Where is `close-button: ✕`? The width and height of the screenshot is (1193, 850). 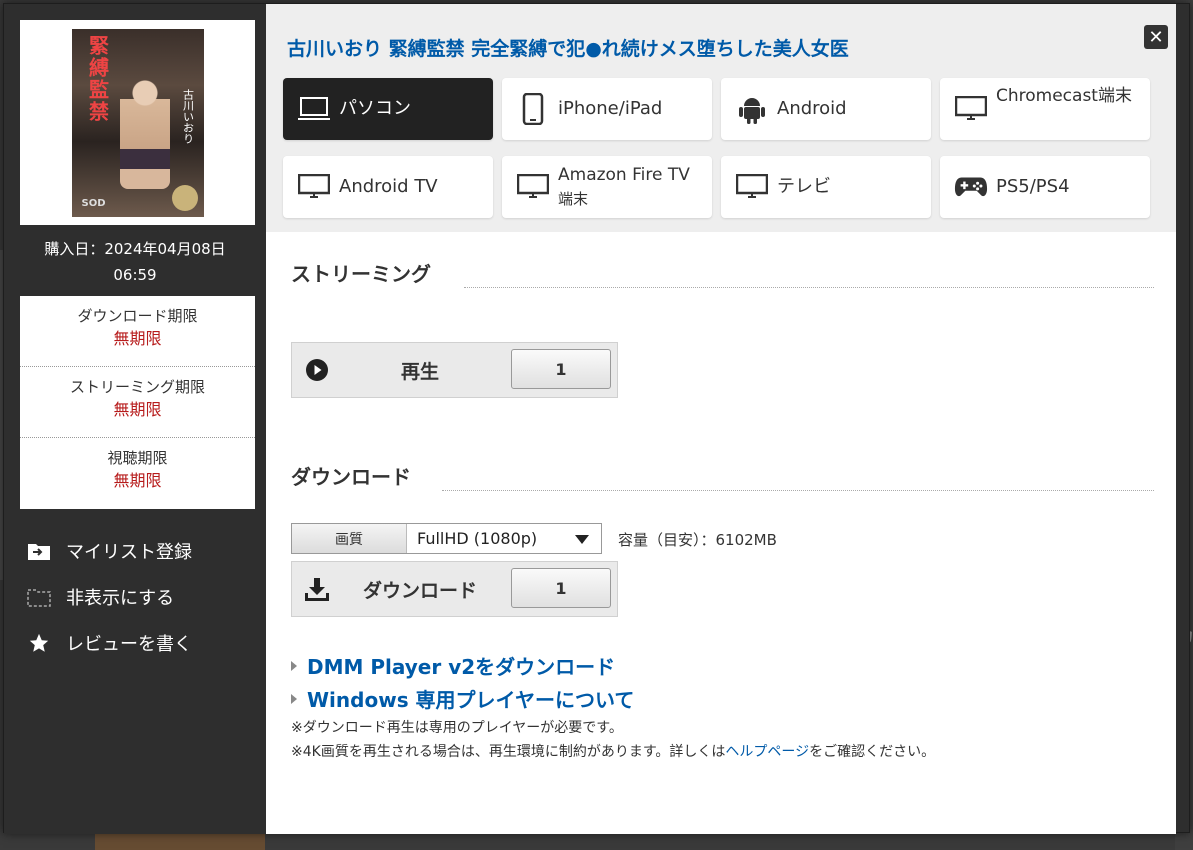 close-button: ✕ is located at coordinates (1156, 37).